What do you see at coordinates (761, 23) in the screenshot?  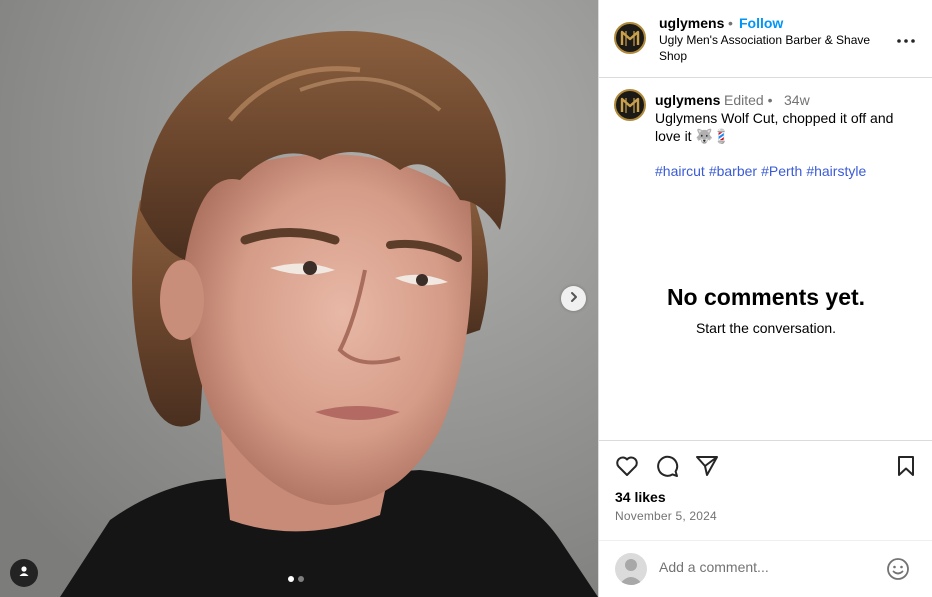 I see `follow-button: Follow` at bounding box center [761, 23].